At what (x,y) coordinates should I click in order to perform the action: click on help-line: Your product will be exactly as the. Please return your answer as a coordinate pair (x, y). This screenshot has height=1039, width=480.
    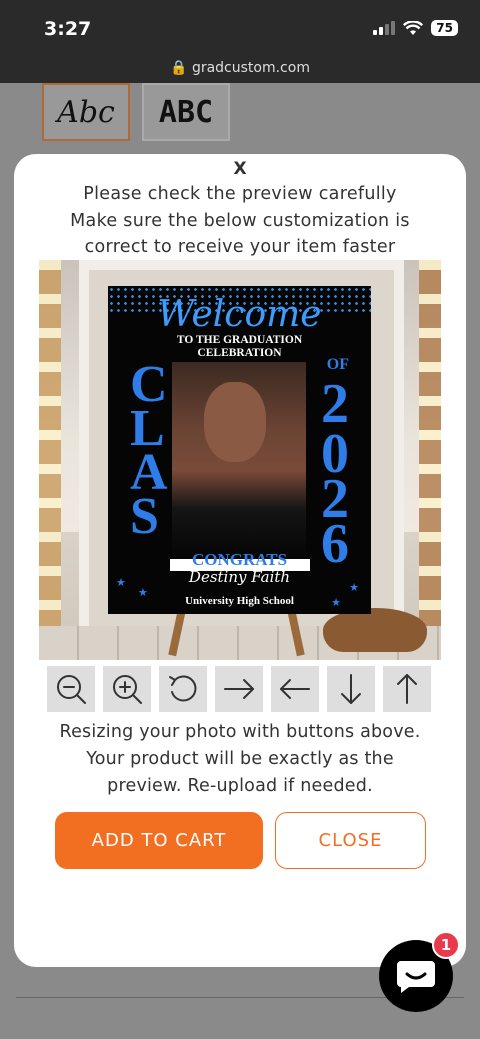
    Looking at the image, I should click on (240, 759).